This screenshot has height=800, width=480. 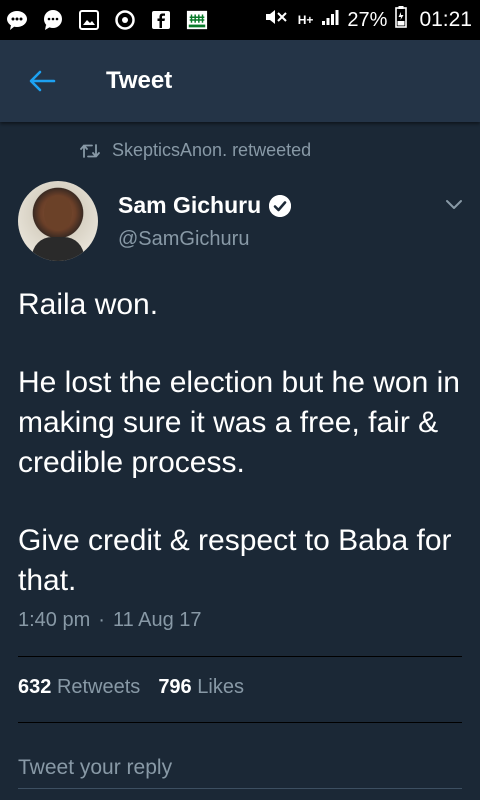 I want to click on notification-icons, so click(x=107, y=20).